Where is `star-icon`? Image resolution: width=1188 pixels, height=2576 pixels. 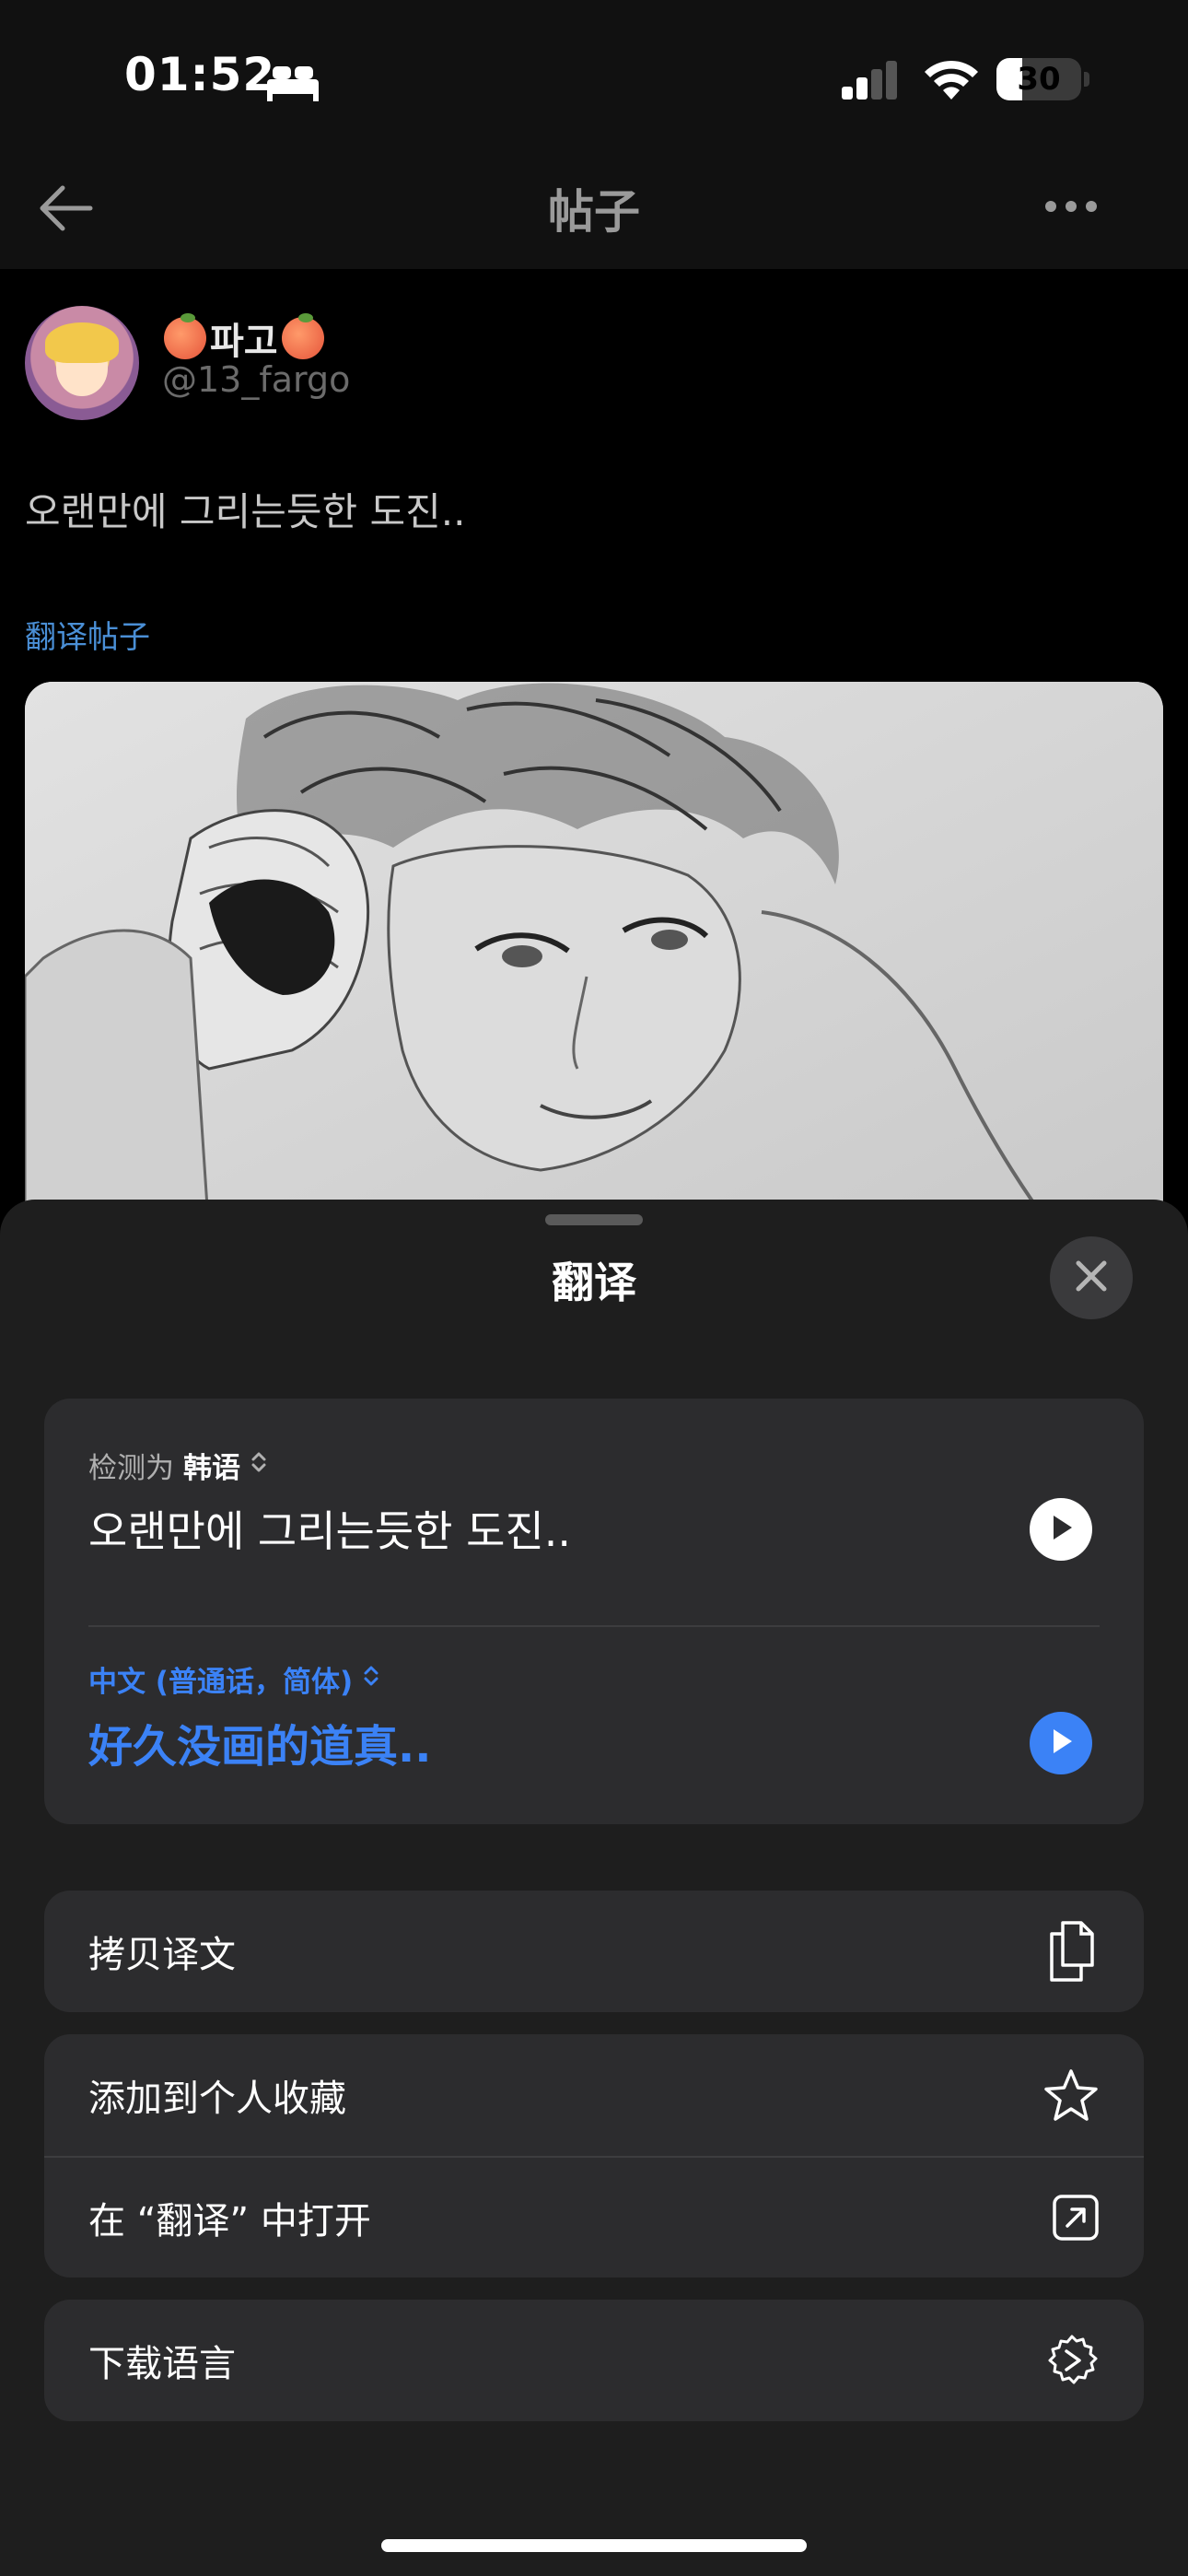
star-icon is located at coordinates (1071, 2095).